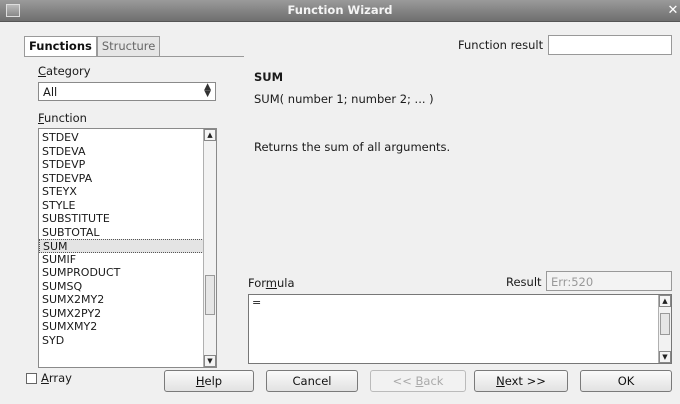  What do you see at coordinates (524, 282) in the screenshot?
I see `result-label: Result` at bounding box center [524, 282].